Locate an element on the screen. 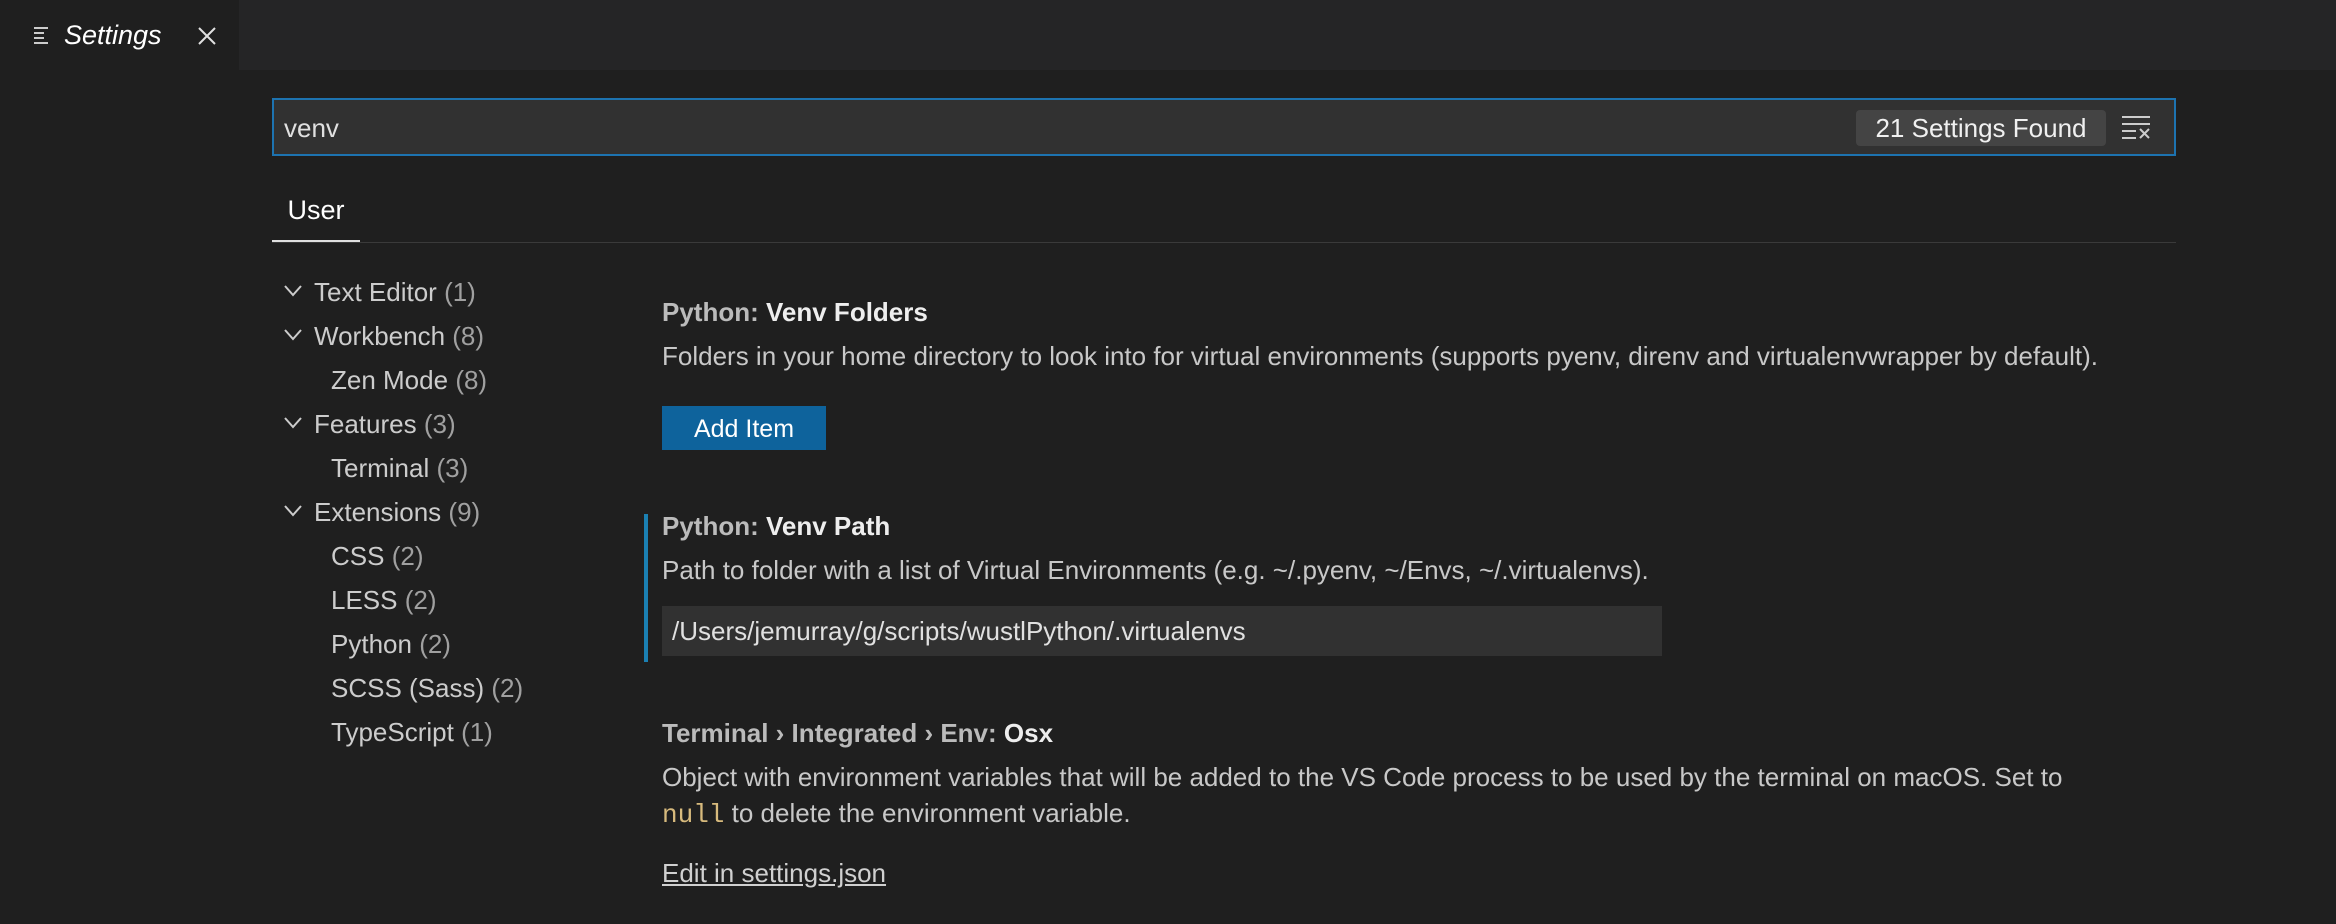 This screenshot has width=2336, height=924. toc-label: Features is located at coordinates (365, 424).